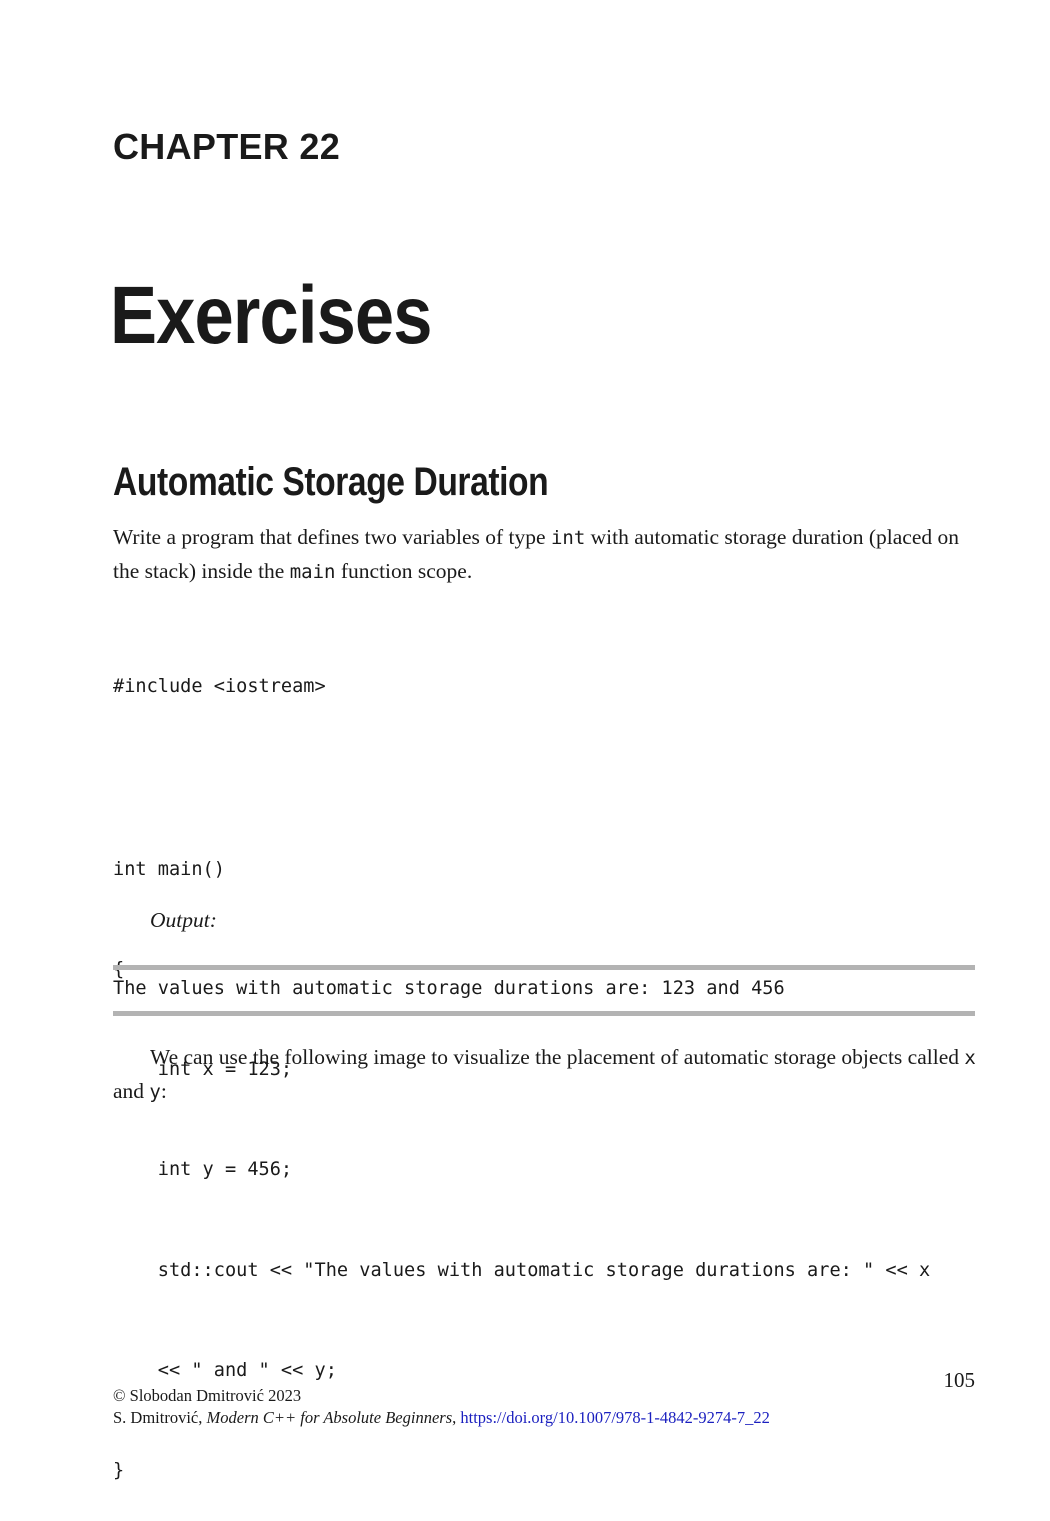 The width and height of the screenshot is (1050, 1521). Describe the element at coordinates (271, 315) in the screenshot. I see `chapter-title: Exercises` at that location.